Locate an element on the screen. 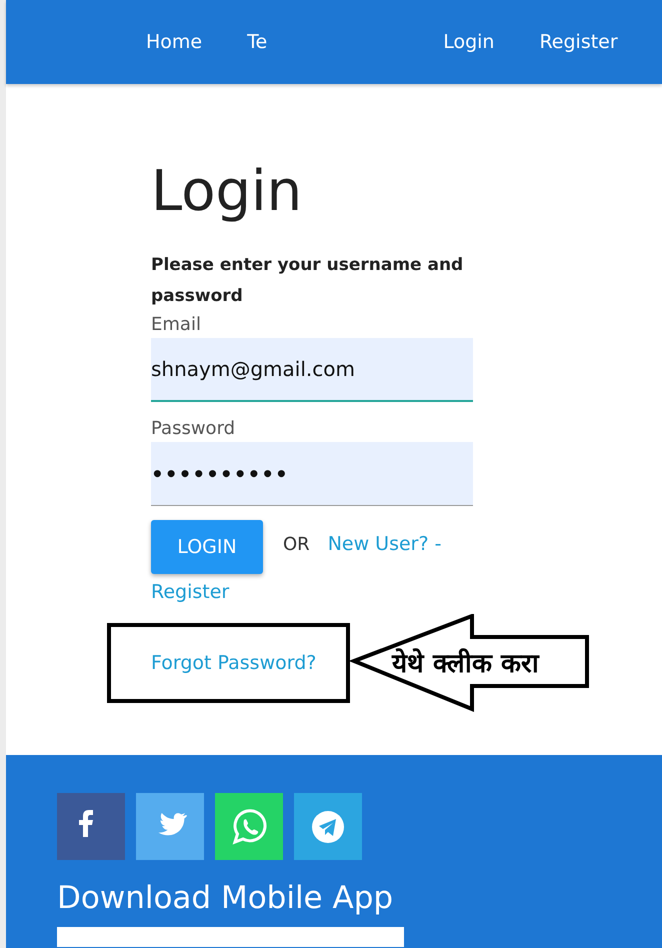 Image resolution: width=662 pixels, height=948 pixels. annotation-text: येथे क्लीक करा is located at coordinates (466, 664).